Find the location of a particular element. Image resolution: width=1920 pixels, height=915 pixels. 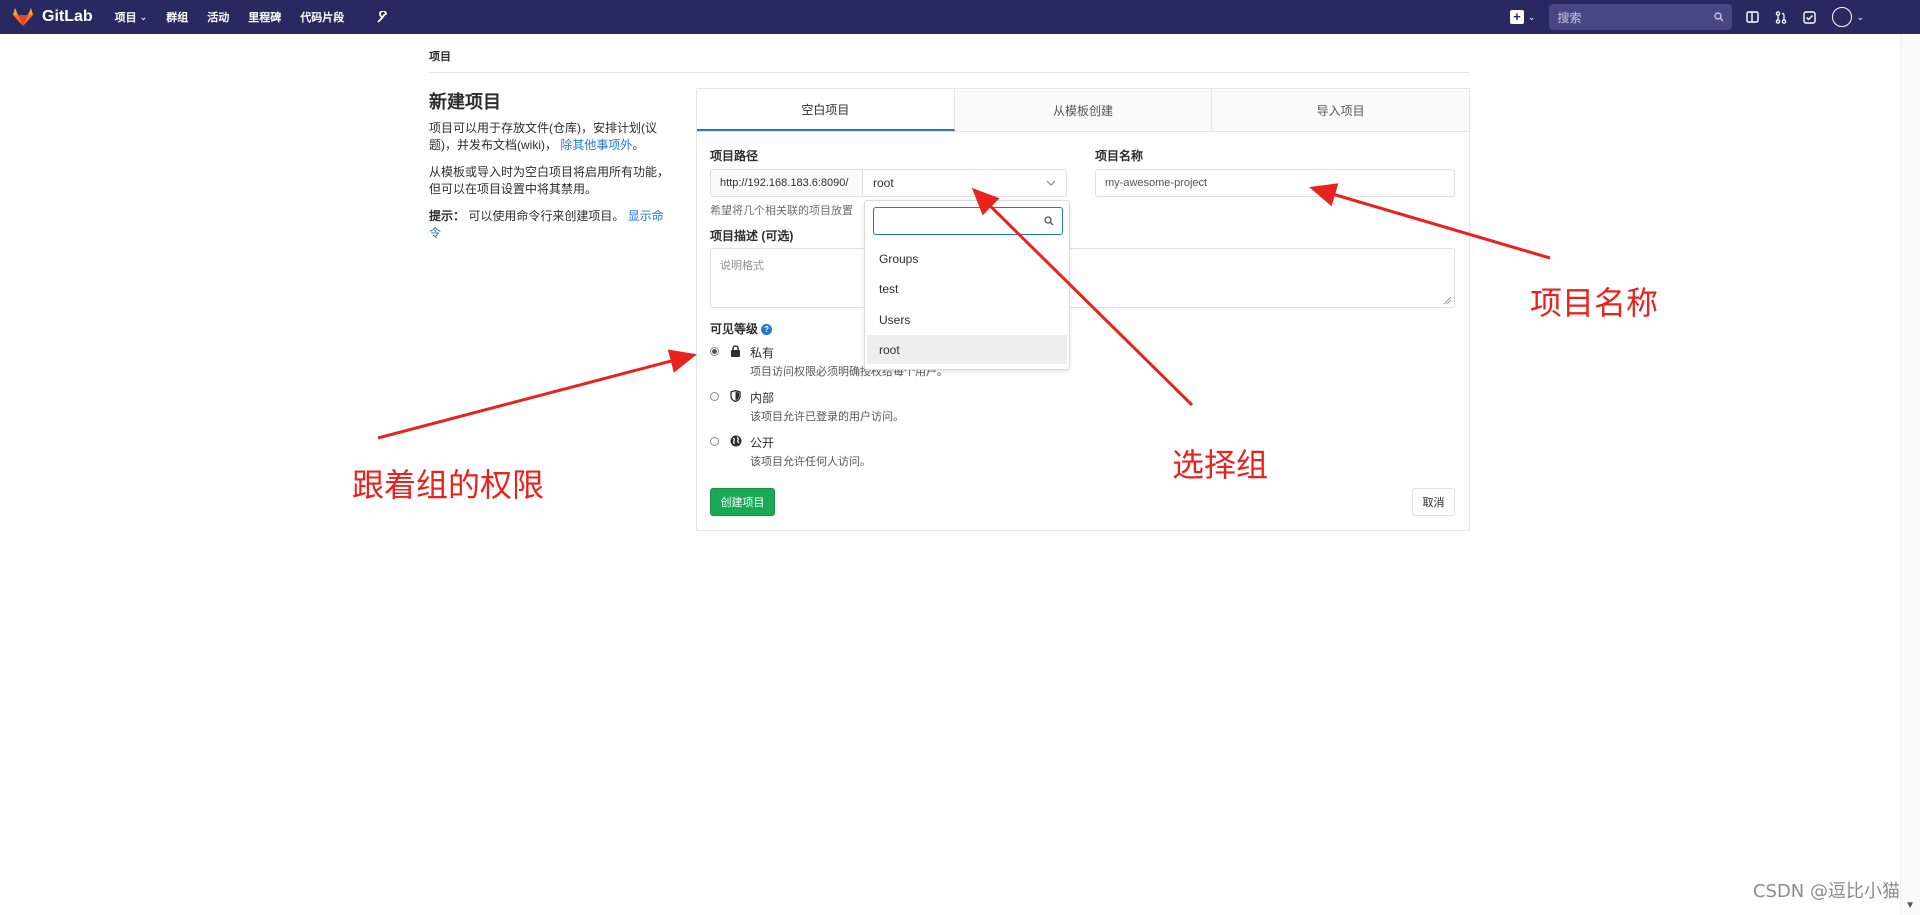

annotation-follow-group: 跟着组的权限 is located at coordinates (448, 485).